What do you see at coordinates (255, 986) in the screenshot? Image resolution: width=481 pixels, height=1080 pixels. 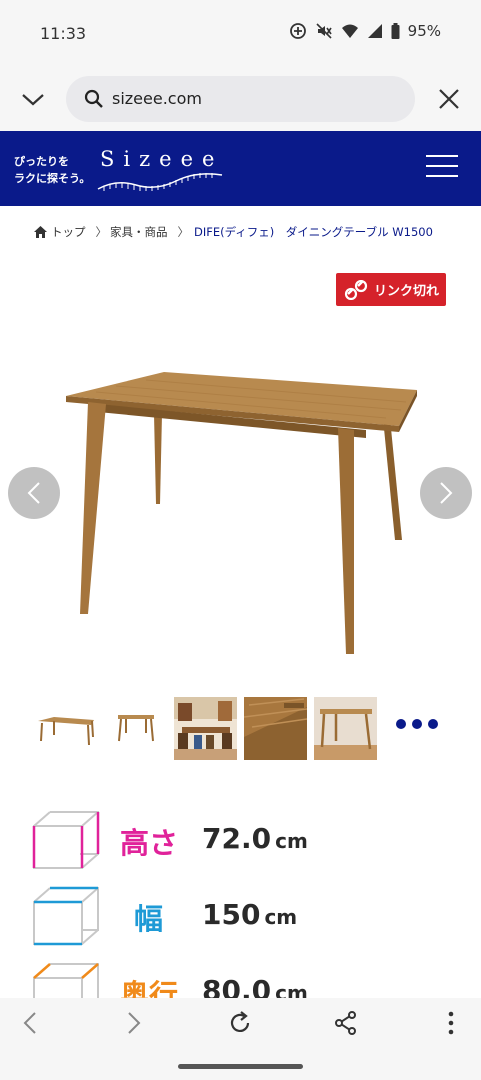 I see `dimension-value: 80.0 cm` at bounding box center [255, 986].